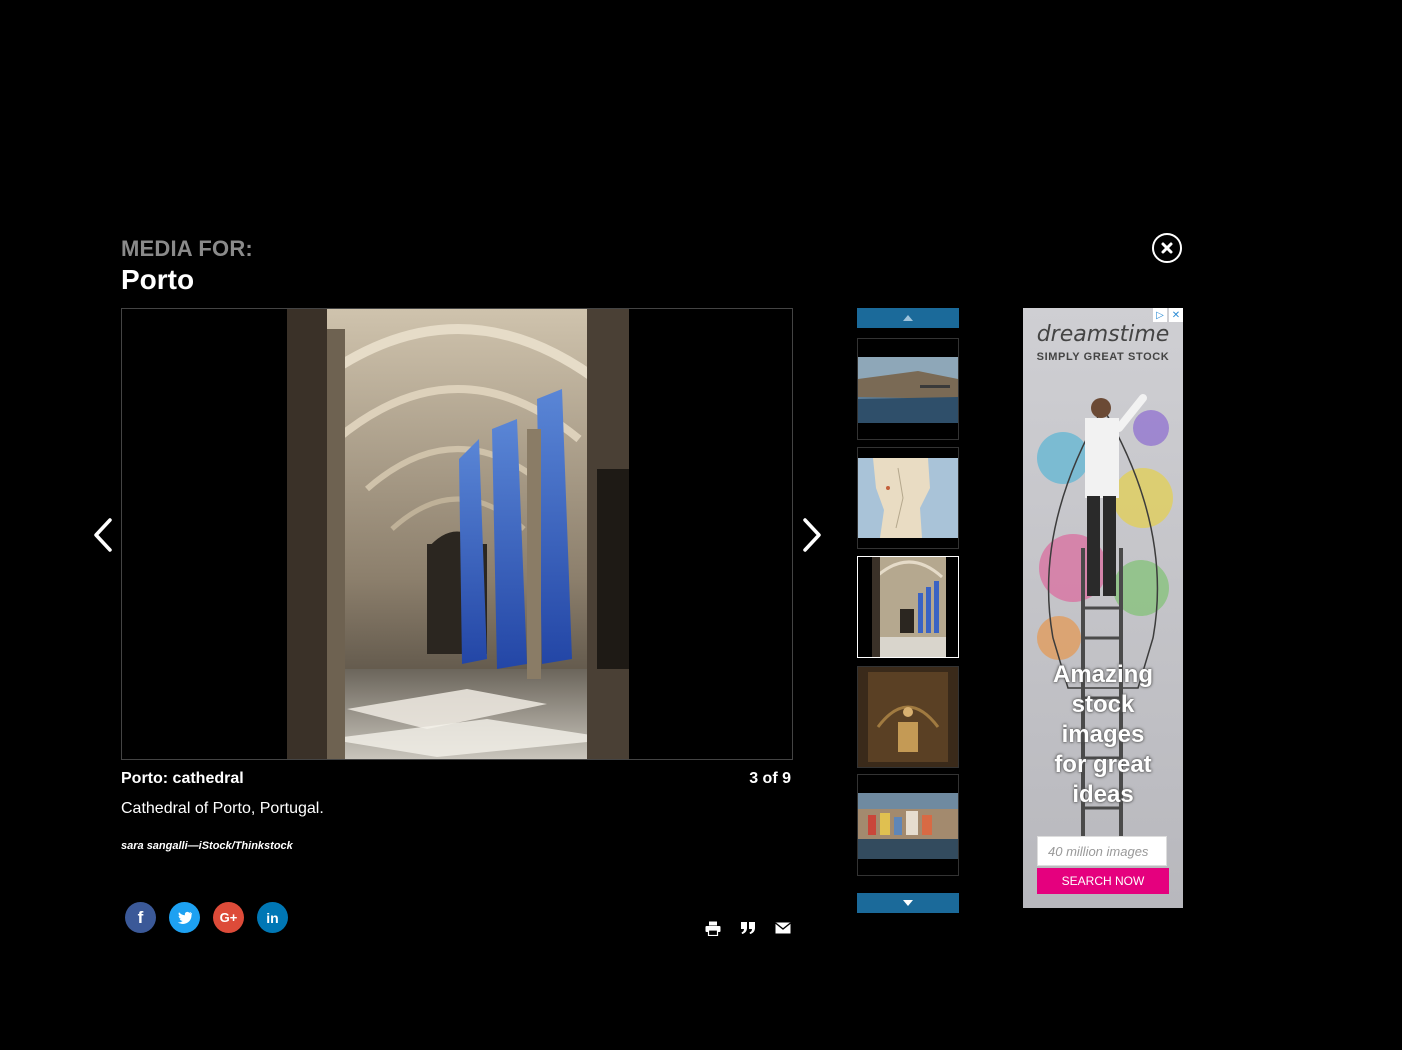 This screenshot has height=1050, width=1402. I want to click on email-icon, so click(783, 928).